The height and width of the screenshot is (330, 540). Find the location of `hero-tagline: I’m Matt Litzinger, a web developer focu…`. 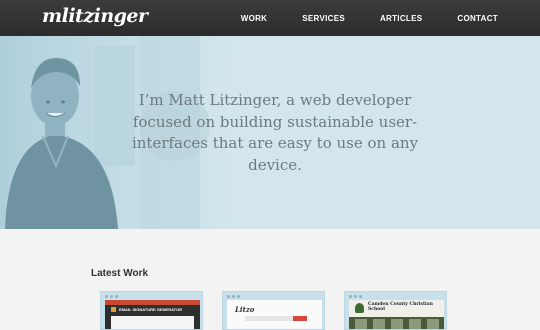

hero-tagline: I’m Matt Litzinger, a web developer focu… is located at coordinates (275, 132).